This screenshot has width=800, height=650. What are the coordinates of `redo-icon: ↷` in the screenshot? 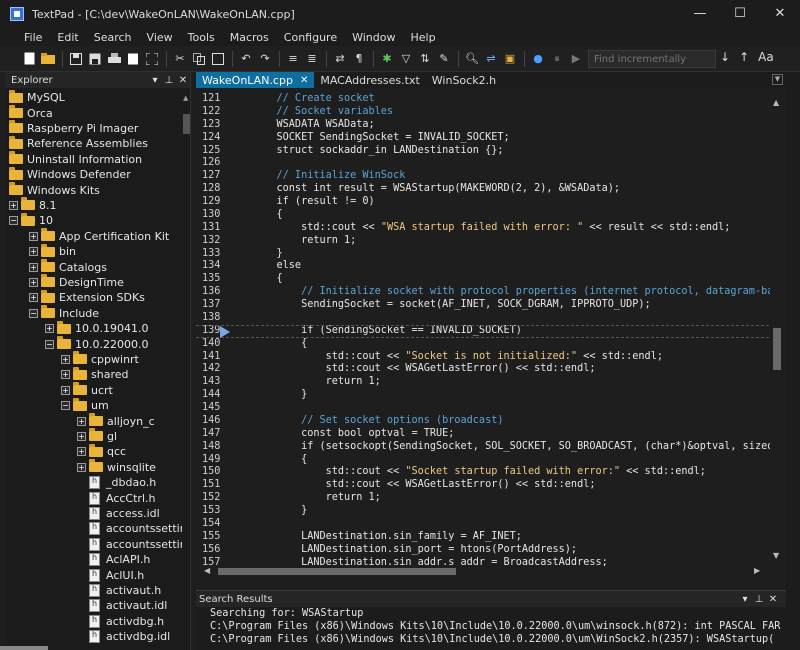 It's located at (265, 59).